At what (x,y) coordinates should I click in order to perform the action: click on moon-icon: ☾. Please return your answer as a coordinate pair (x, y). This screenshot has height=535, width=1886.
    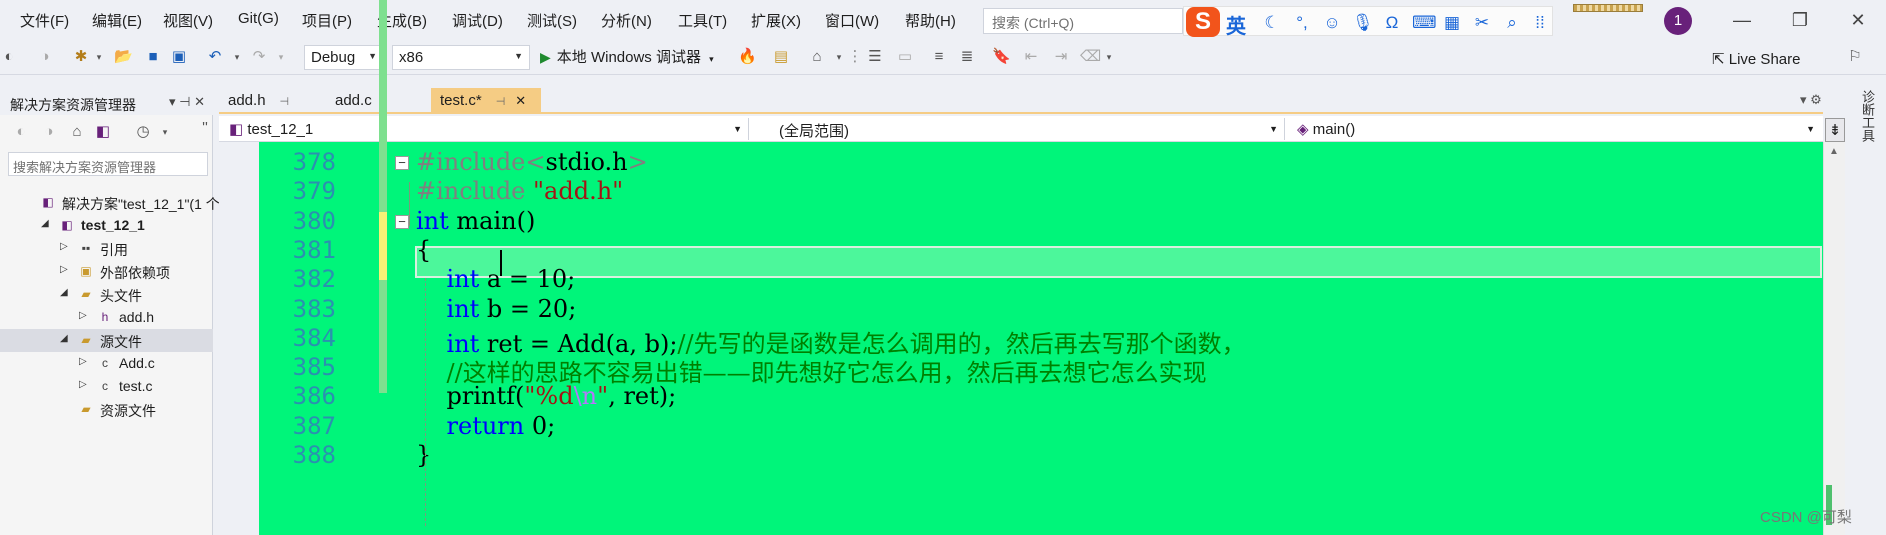
    Looking at the image, I should click on (1272, 23).